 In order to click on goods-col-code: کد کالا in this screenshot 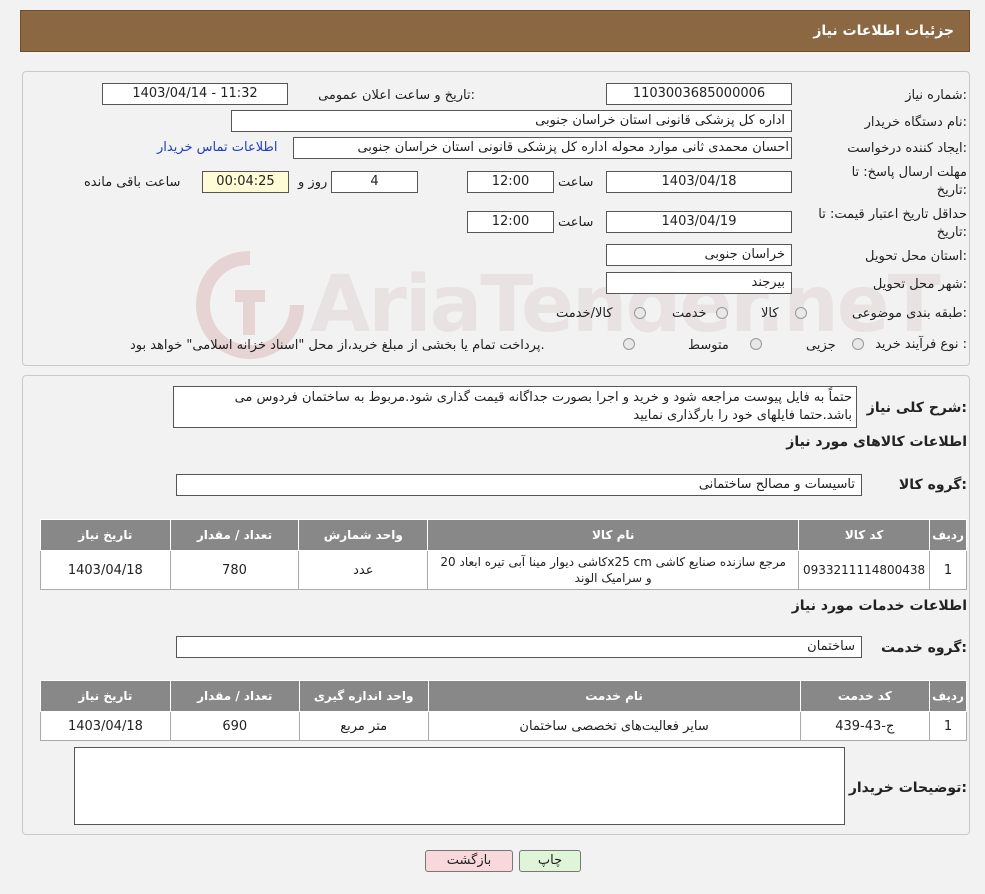, I will do `click(864, 535)`.